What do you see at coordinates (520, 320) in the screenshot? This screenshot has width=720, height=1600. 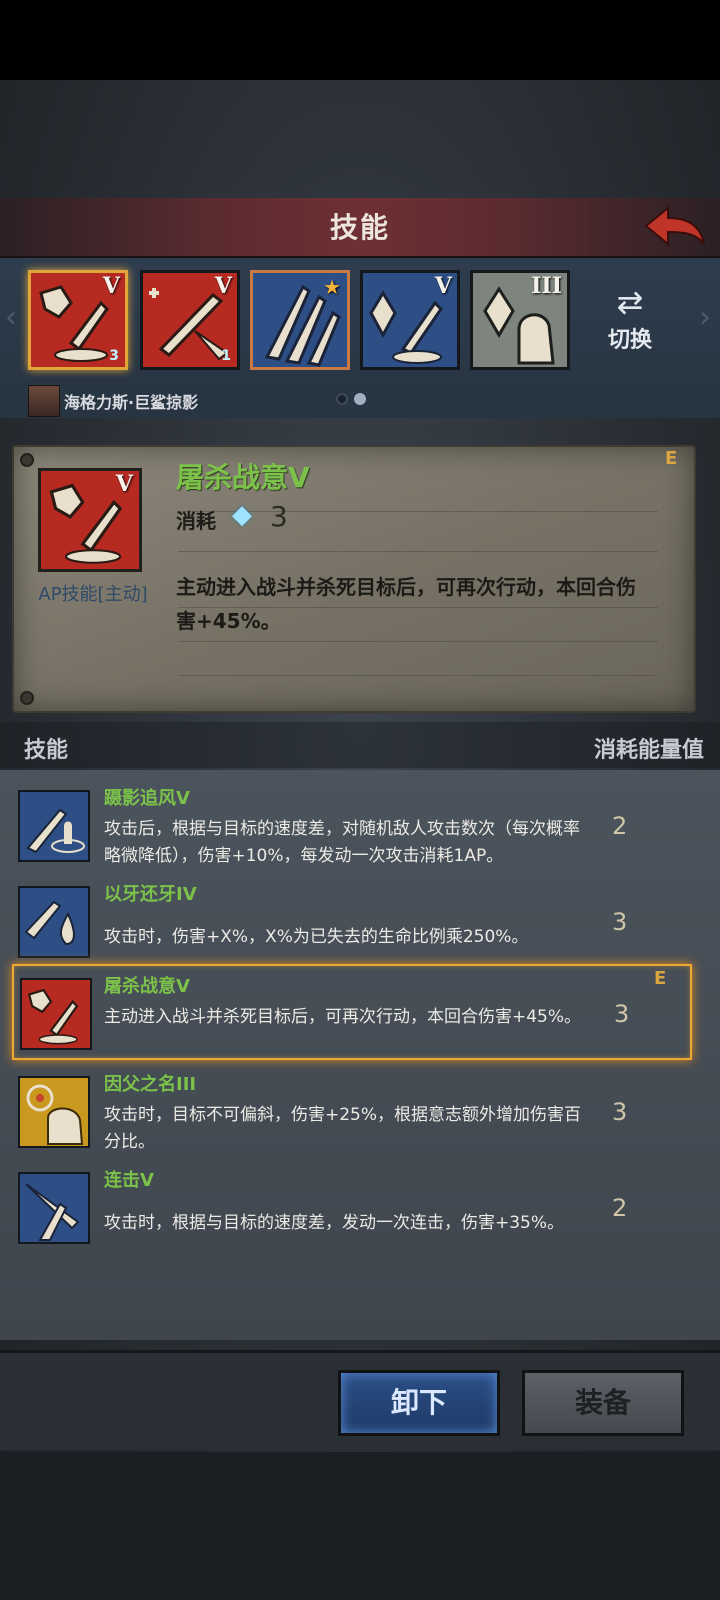 I see `skill-slot-5: III` at bounding box center [520, 320].